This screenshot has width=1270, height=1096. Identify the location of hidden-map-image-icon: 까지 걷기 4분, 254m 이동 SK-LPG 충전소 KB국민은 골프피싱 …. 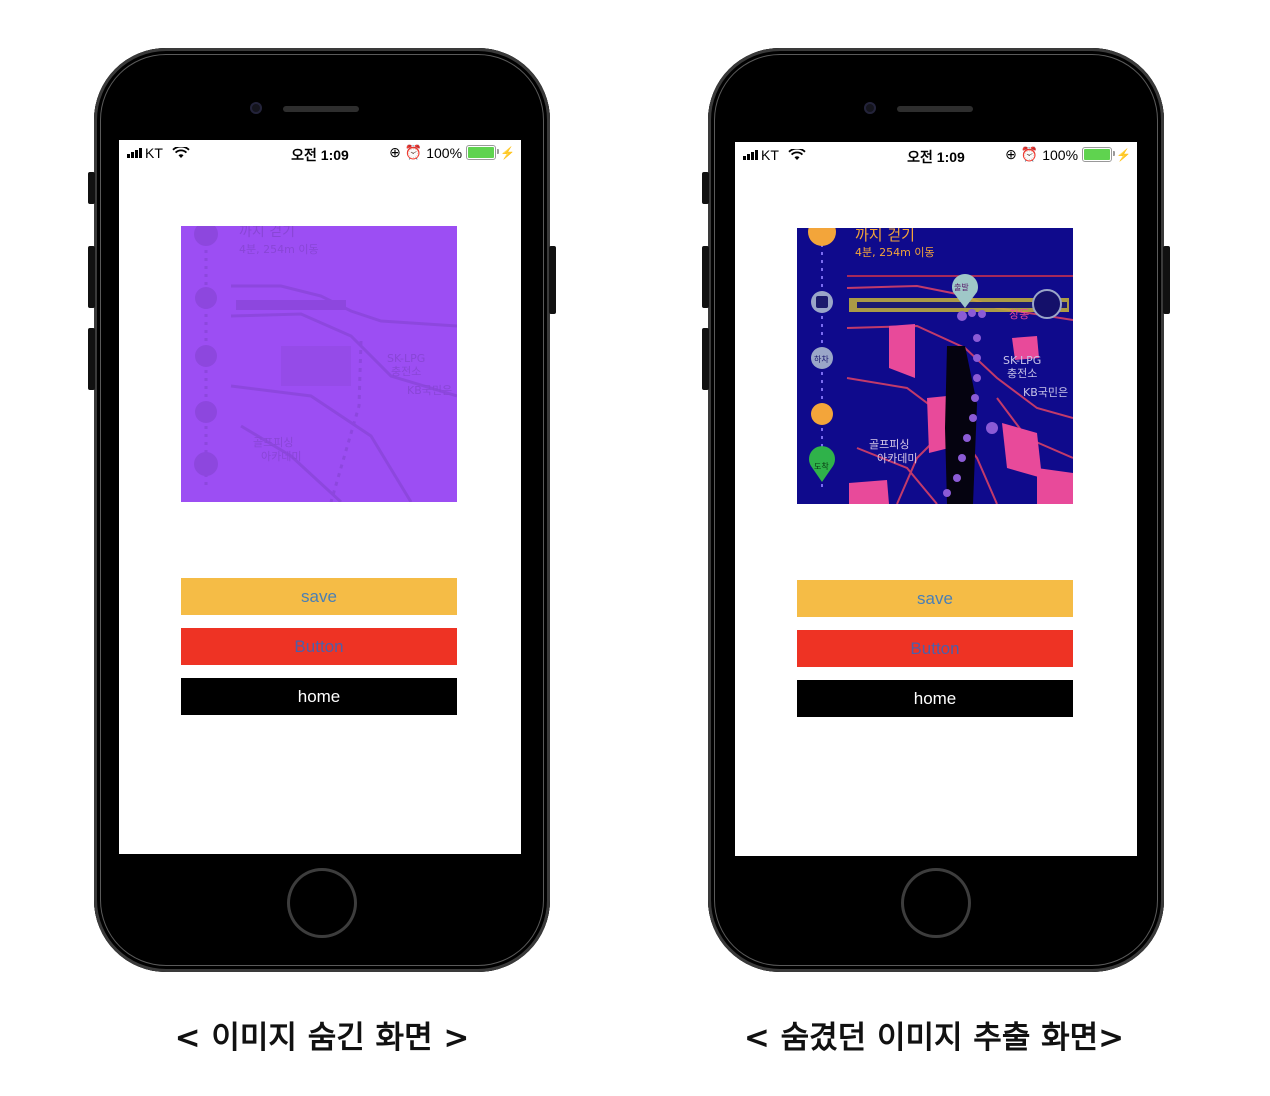
(325, 364).